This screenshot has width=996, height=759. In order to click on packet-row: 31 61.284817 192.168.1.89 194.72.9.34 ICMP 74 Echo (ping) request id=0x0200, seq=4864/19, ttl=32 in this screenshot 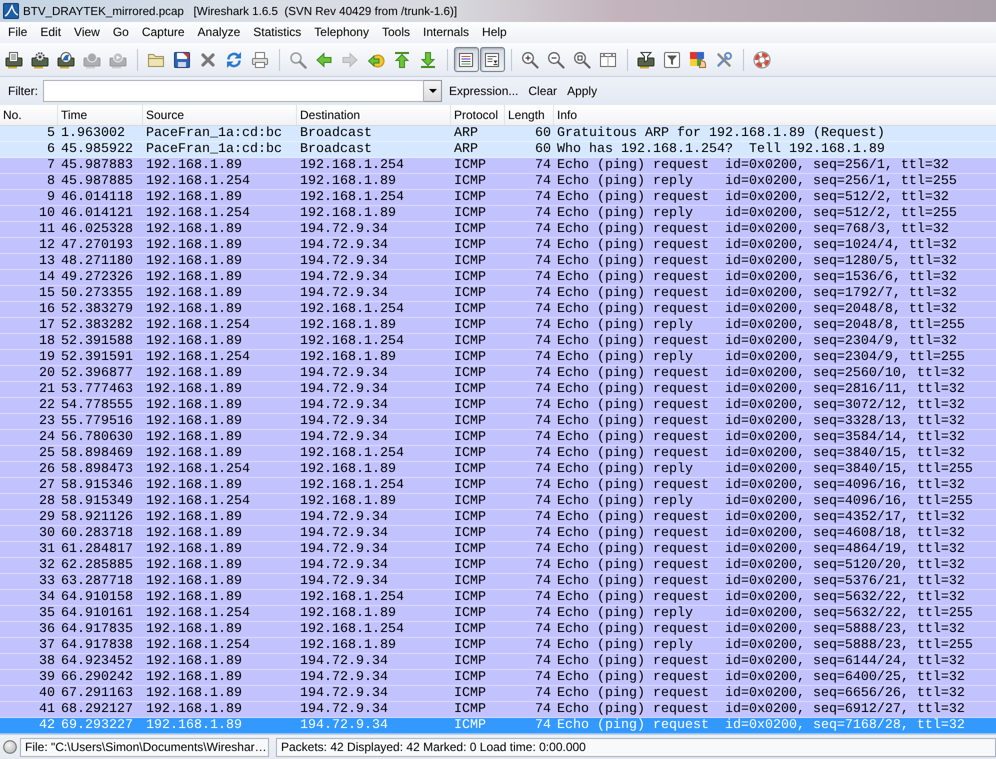, I will do `click(498, 550)`.